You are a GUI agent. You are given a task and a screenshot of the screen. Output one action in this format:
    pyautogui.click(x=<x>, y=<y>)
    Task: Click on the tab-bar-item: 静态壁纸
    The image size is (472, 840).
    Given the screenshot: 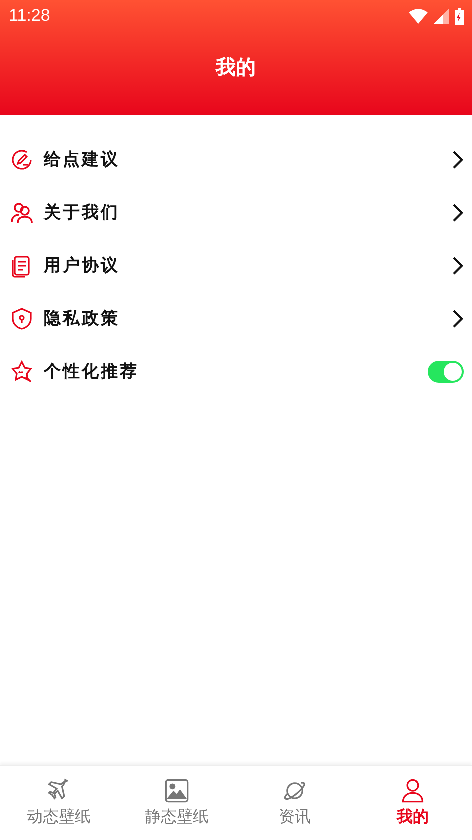 What is the action you would take?
    pyautogui.click(x=177, y=803)
    